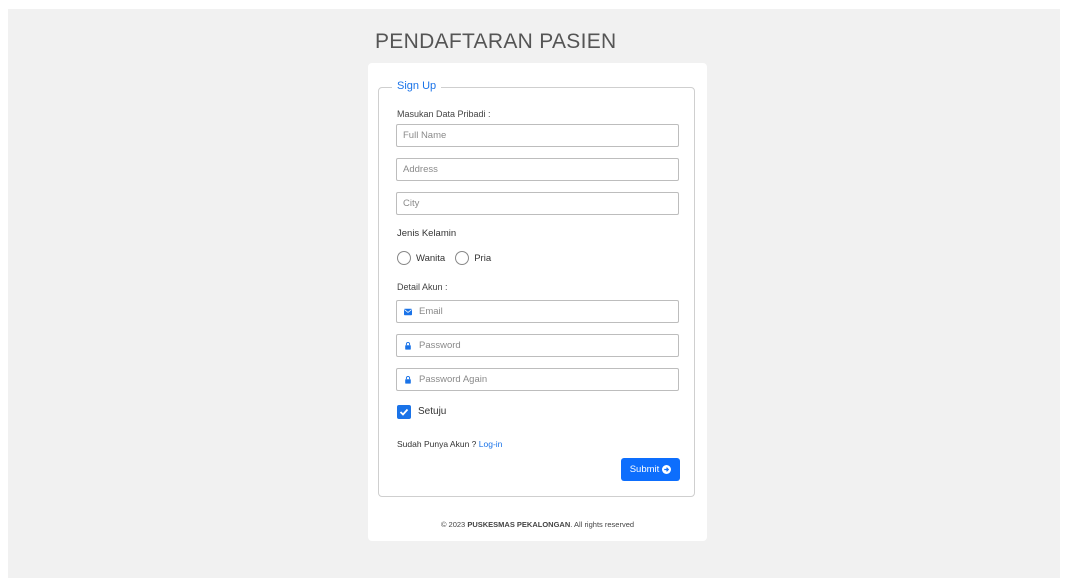 Image resolution: width=1068 pixels, height=578 pixels. I want to click on submit-button: Submit, so click(650, 469).